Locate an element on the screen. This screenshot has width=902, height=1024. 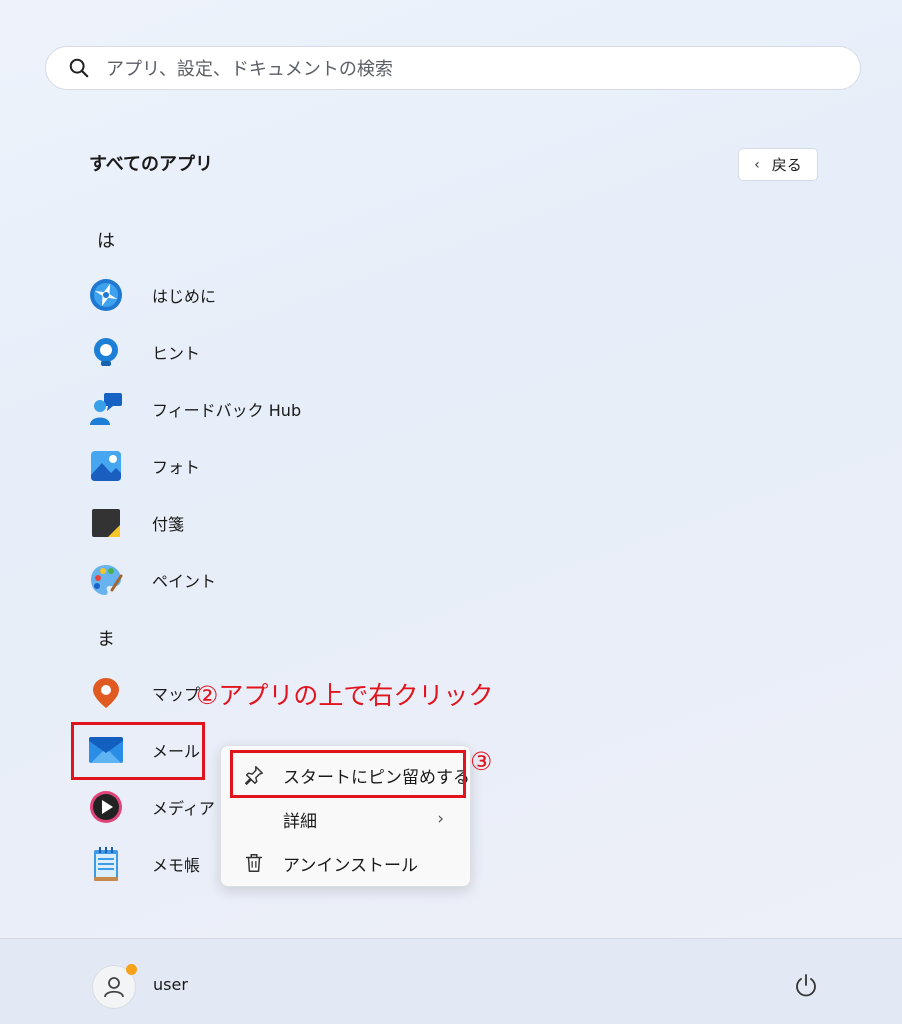
app-label: フォト is located at coordinates (176, 467).